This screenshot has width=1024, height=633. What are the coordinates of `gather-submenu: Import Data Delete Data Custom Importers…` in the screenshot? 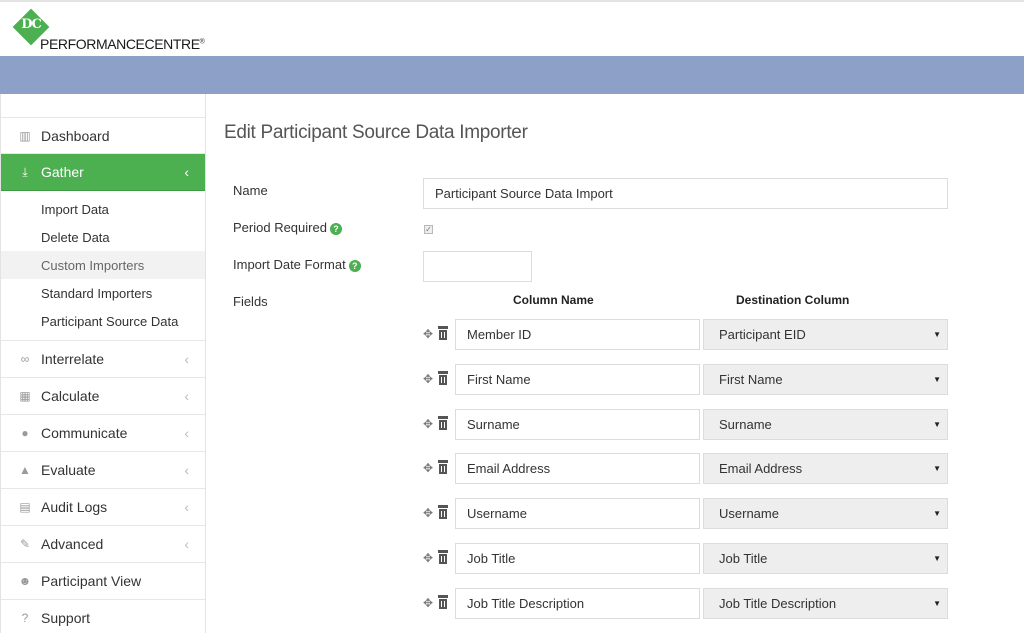 It's located at (103, 266).